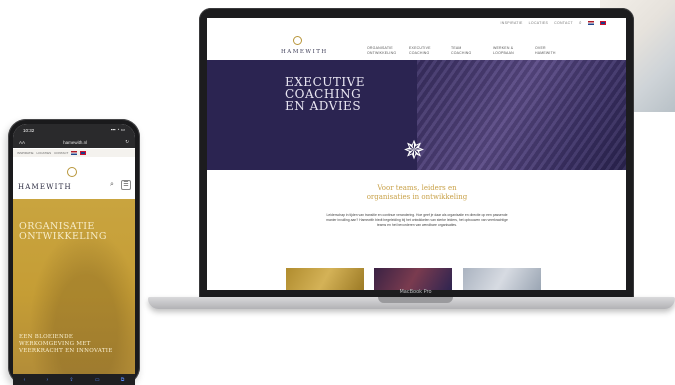  I want to click on phone-hero-title: ORGANISATIE ONTWIKKELING, so click(63, 231).